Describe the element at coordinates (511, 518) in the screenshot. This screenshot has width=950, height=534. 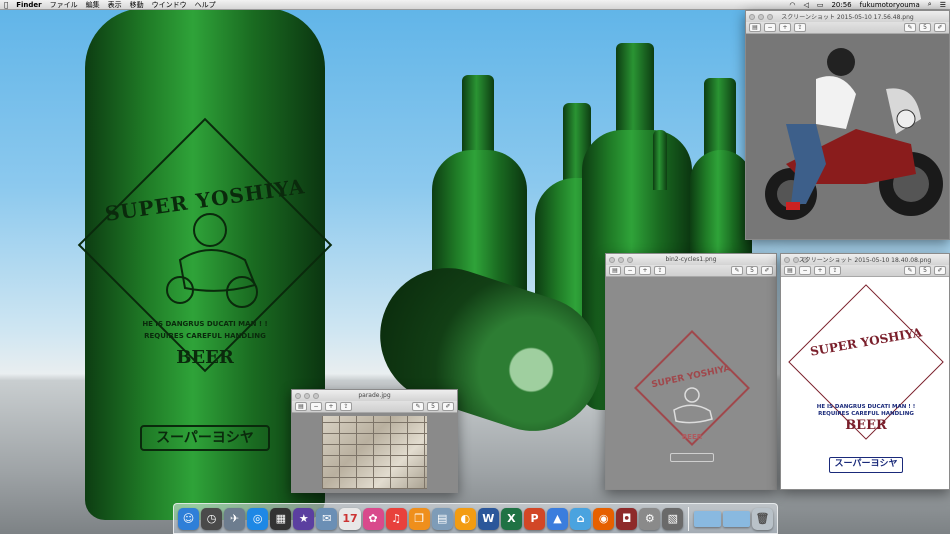
I see `dock-excel-icon: X` at that location.